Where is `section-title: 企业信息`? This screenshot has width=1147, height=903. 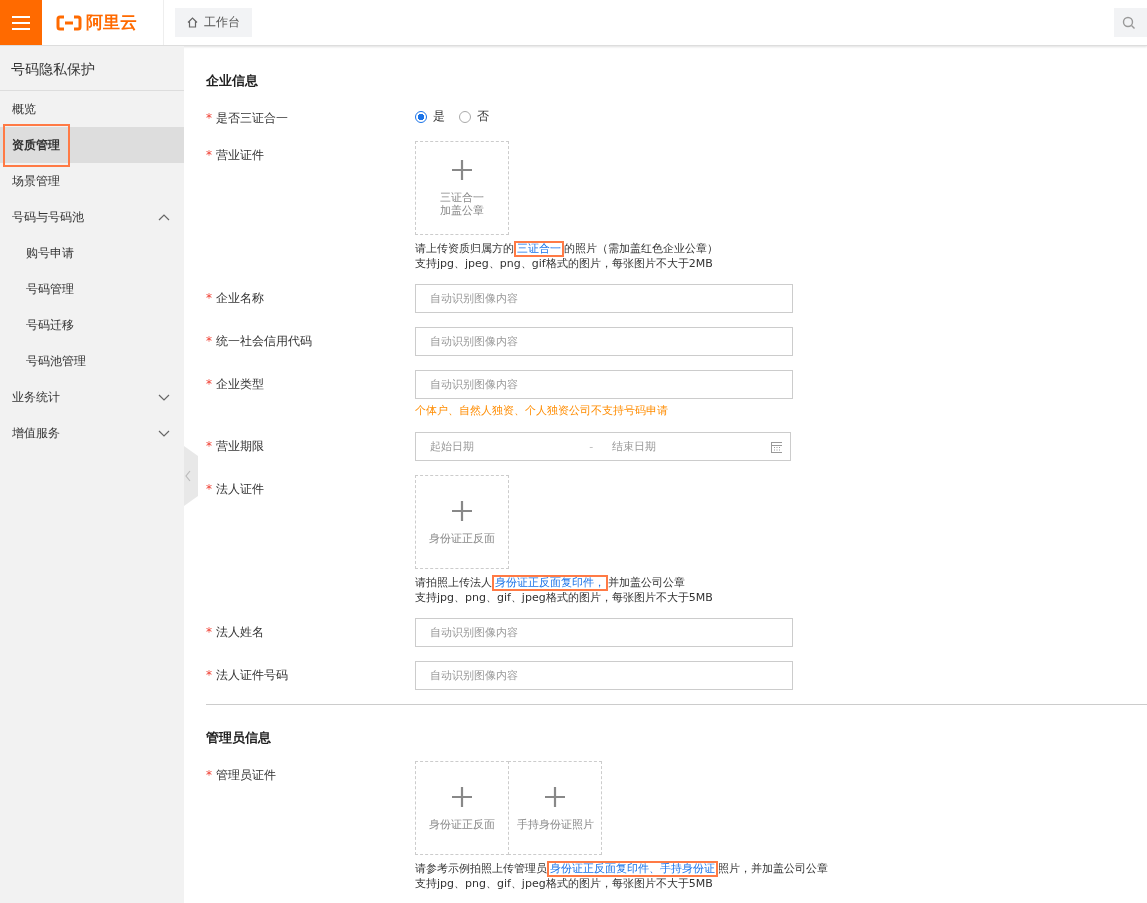
section-title: 企业信息 is located at coordinates (232, 81).